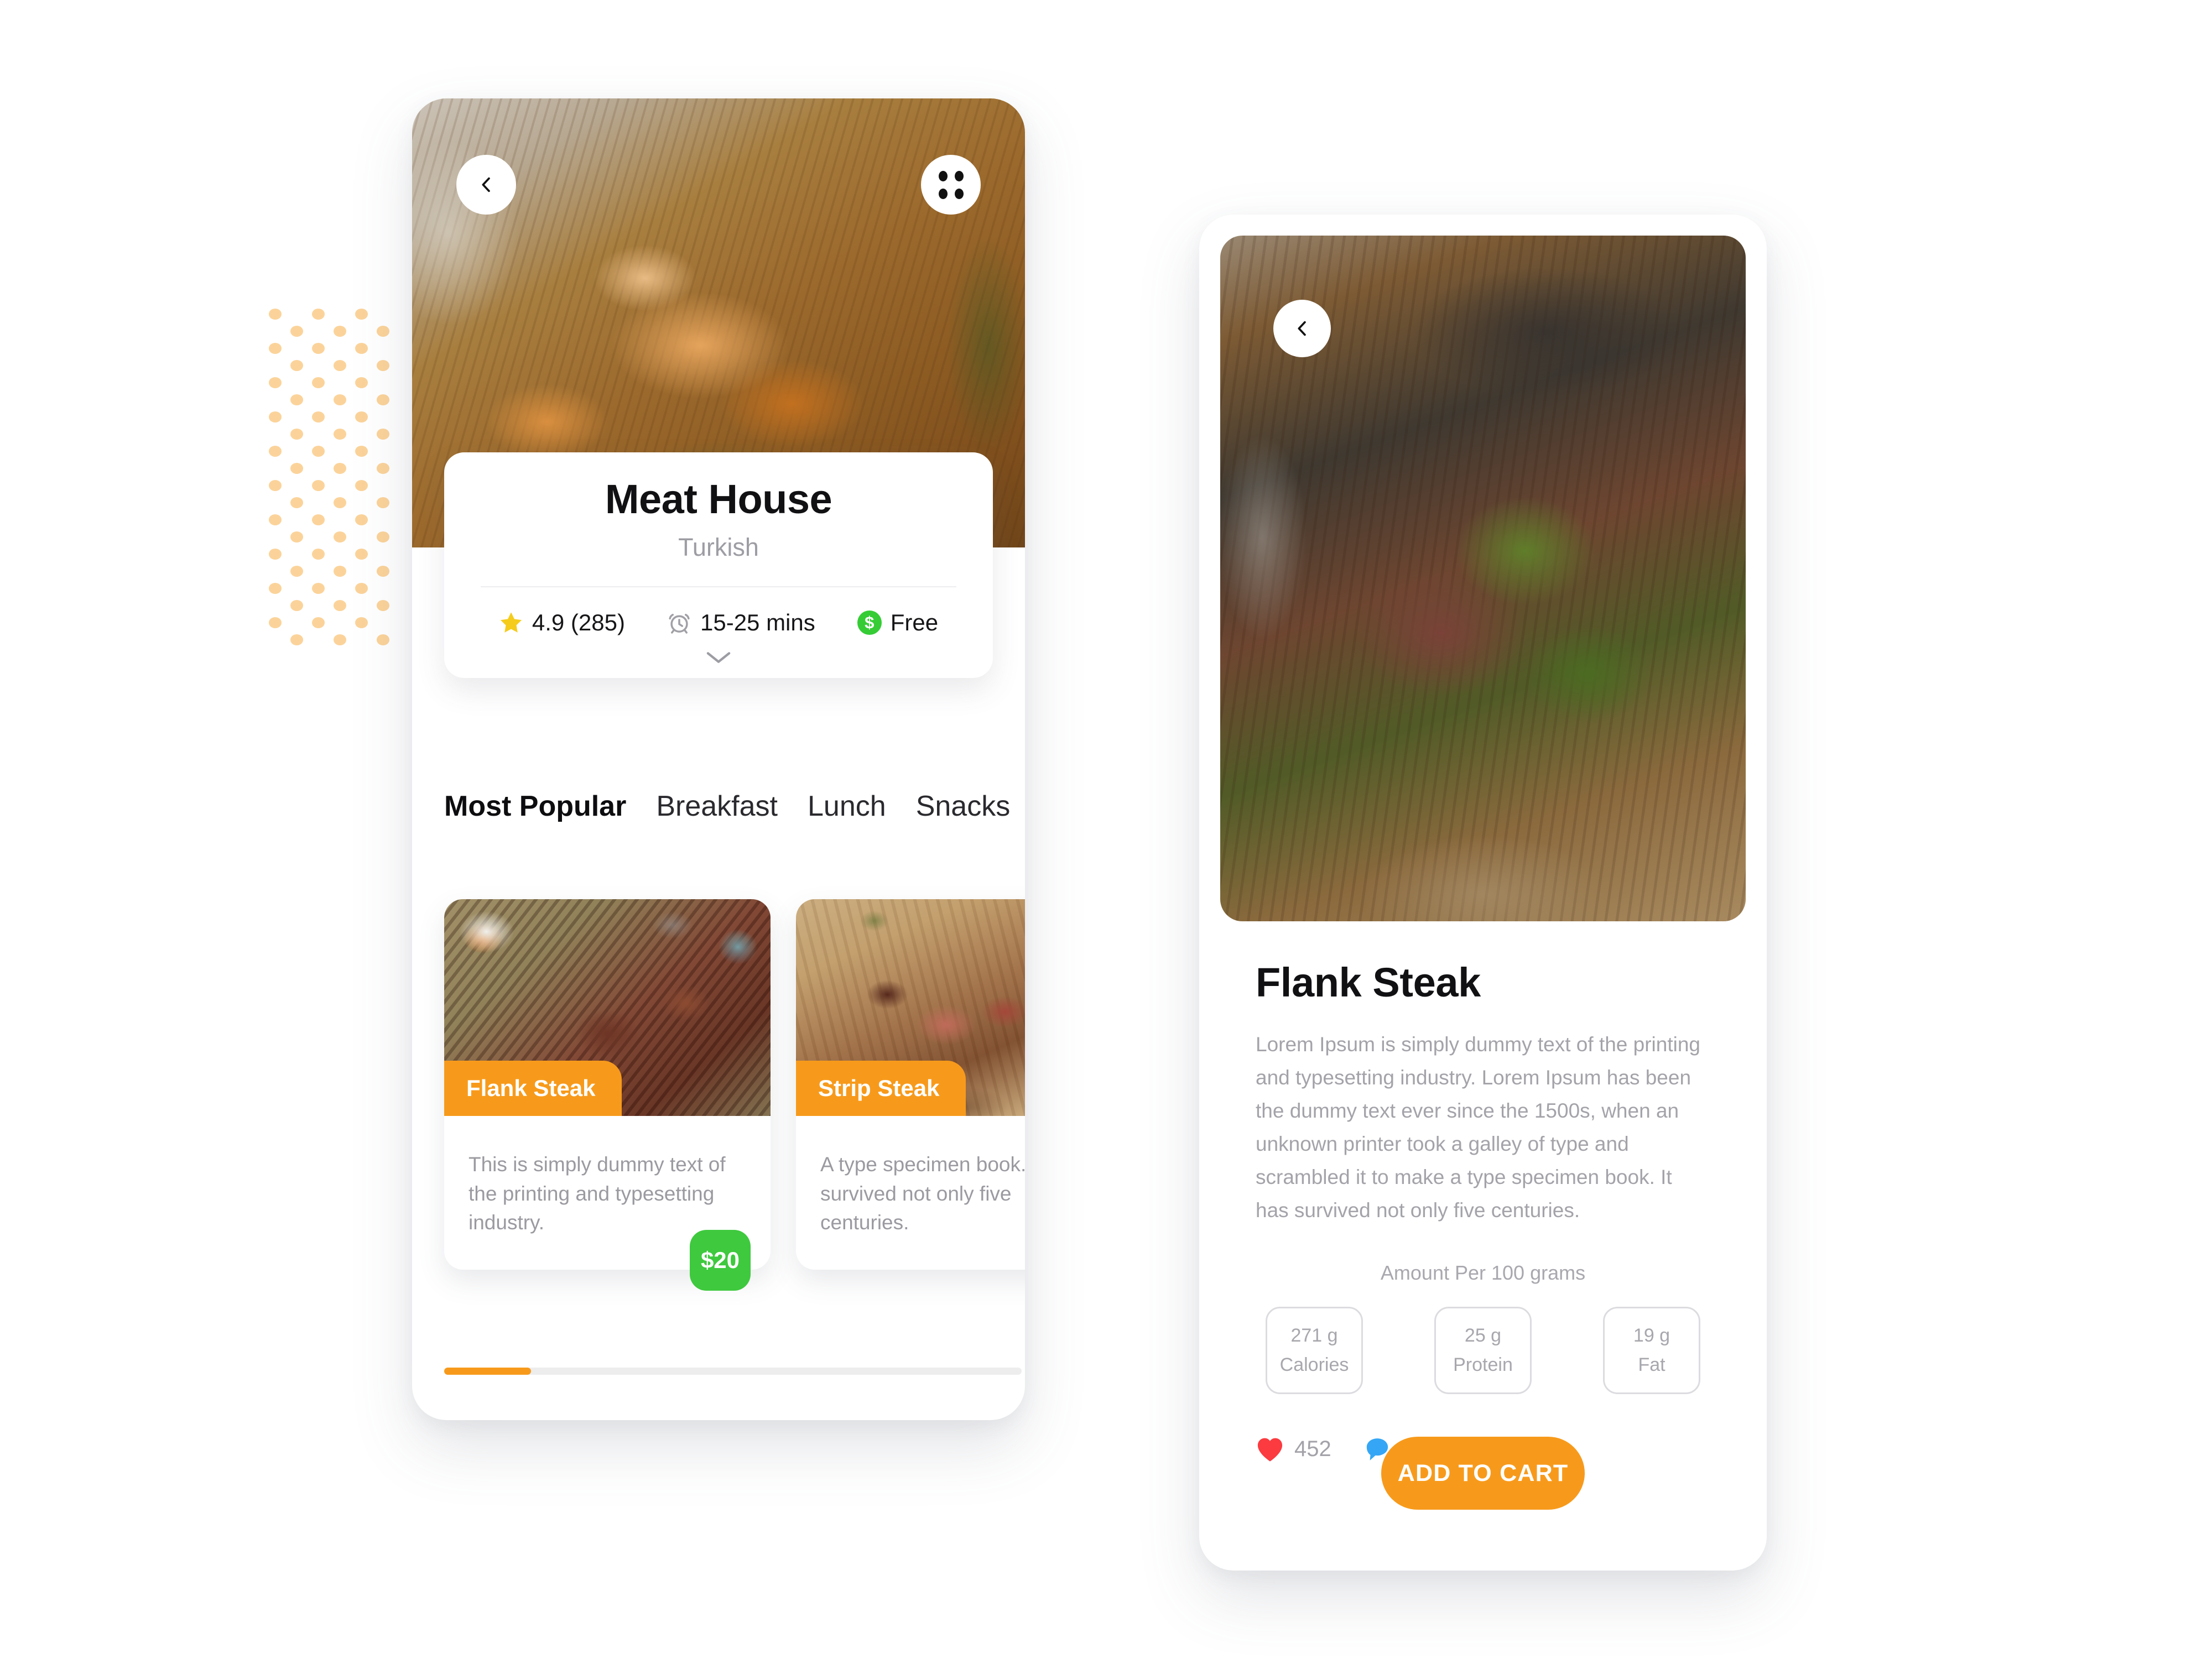 This screenshot has height=1659, width=2212. Describe the element at coordinates (679, 624) in the screenshot. I see `alarm-clock-icon` at that location.